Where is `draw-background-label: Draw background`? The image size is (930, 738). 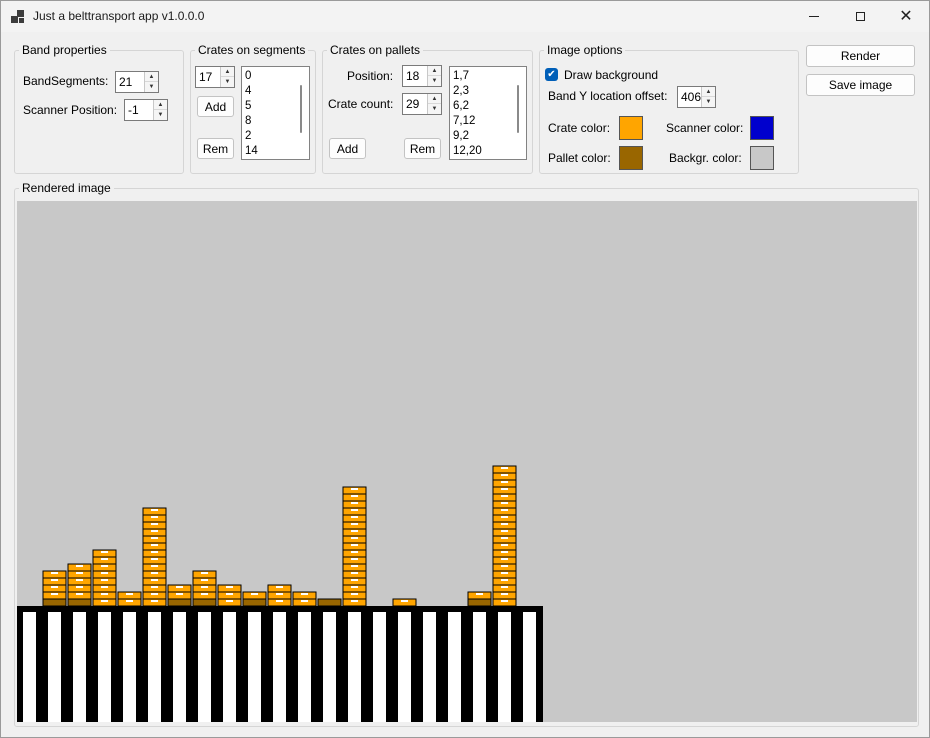
draw-background-label: Draw background is located at coordinates (611, 75).